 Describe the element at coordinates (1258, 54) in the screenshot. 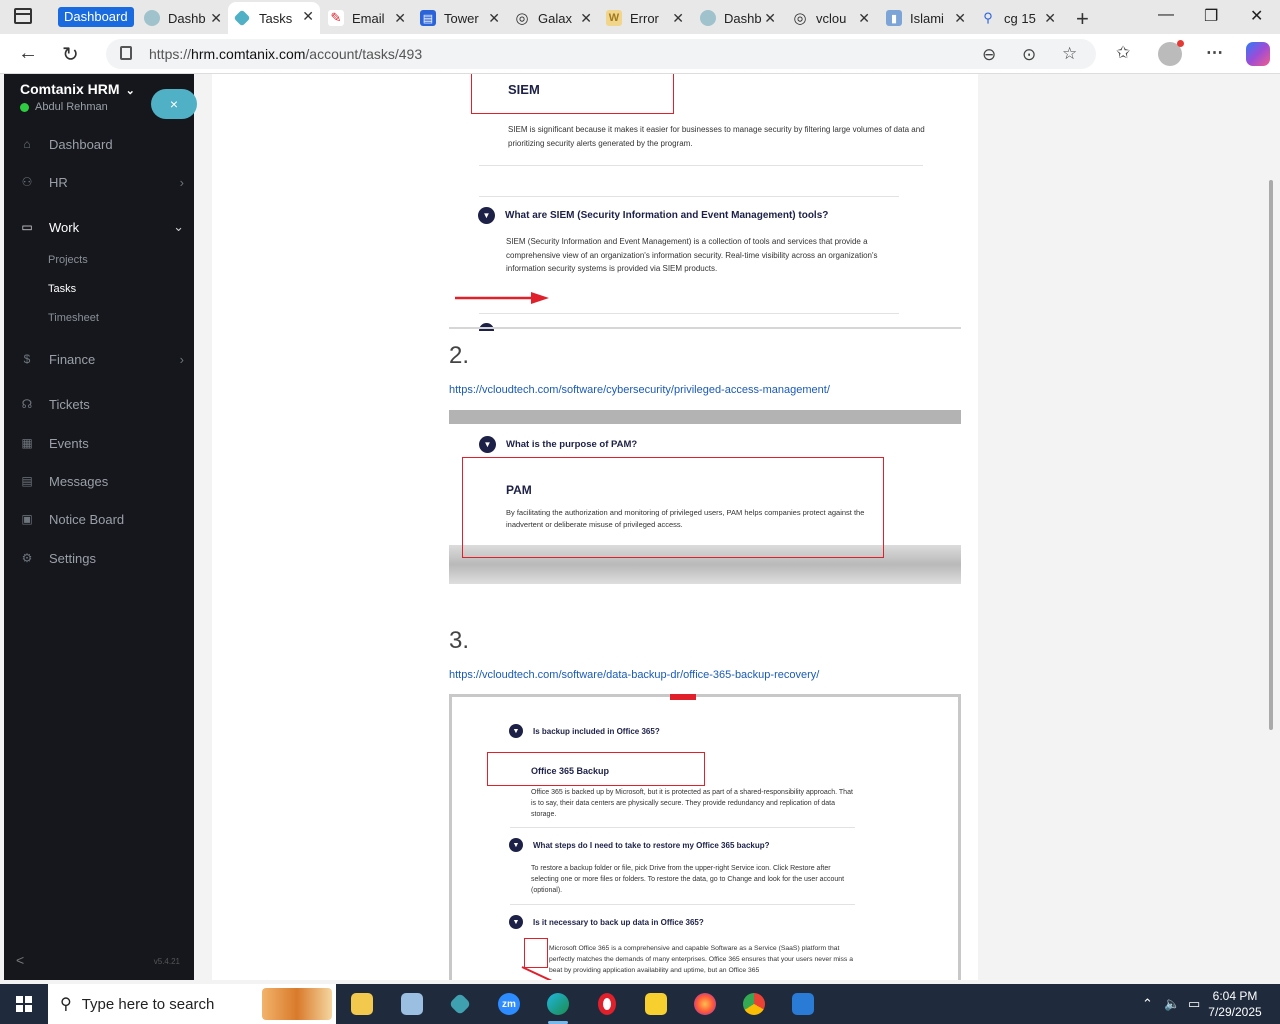

I see `copilot-icon` at that location.